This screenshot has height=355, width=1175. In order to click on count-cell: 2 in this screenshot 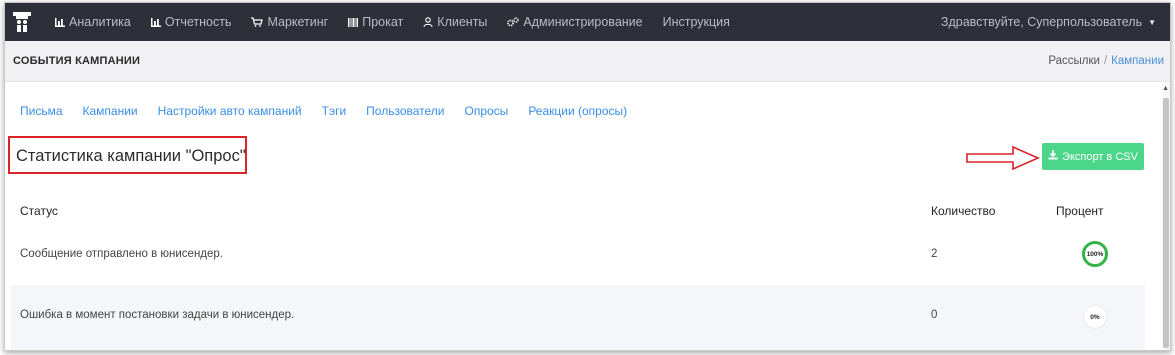, I will do `click(934, 254)`.